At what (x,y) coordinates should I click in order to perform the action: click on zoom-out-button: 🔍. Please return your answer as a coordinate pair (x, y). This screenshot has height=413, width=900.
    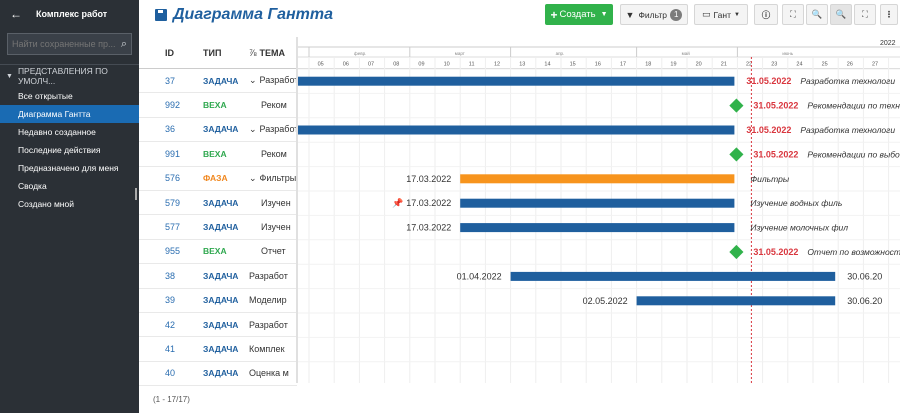
    Looking at the image, I should click on (817, 14).